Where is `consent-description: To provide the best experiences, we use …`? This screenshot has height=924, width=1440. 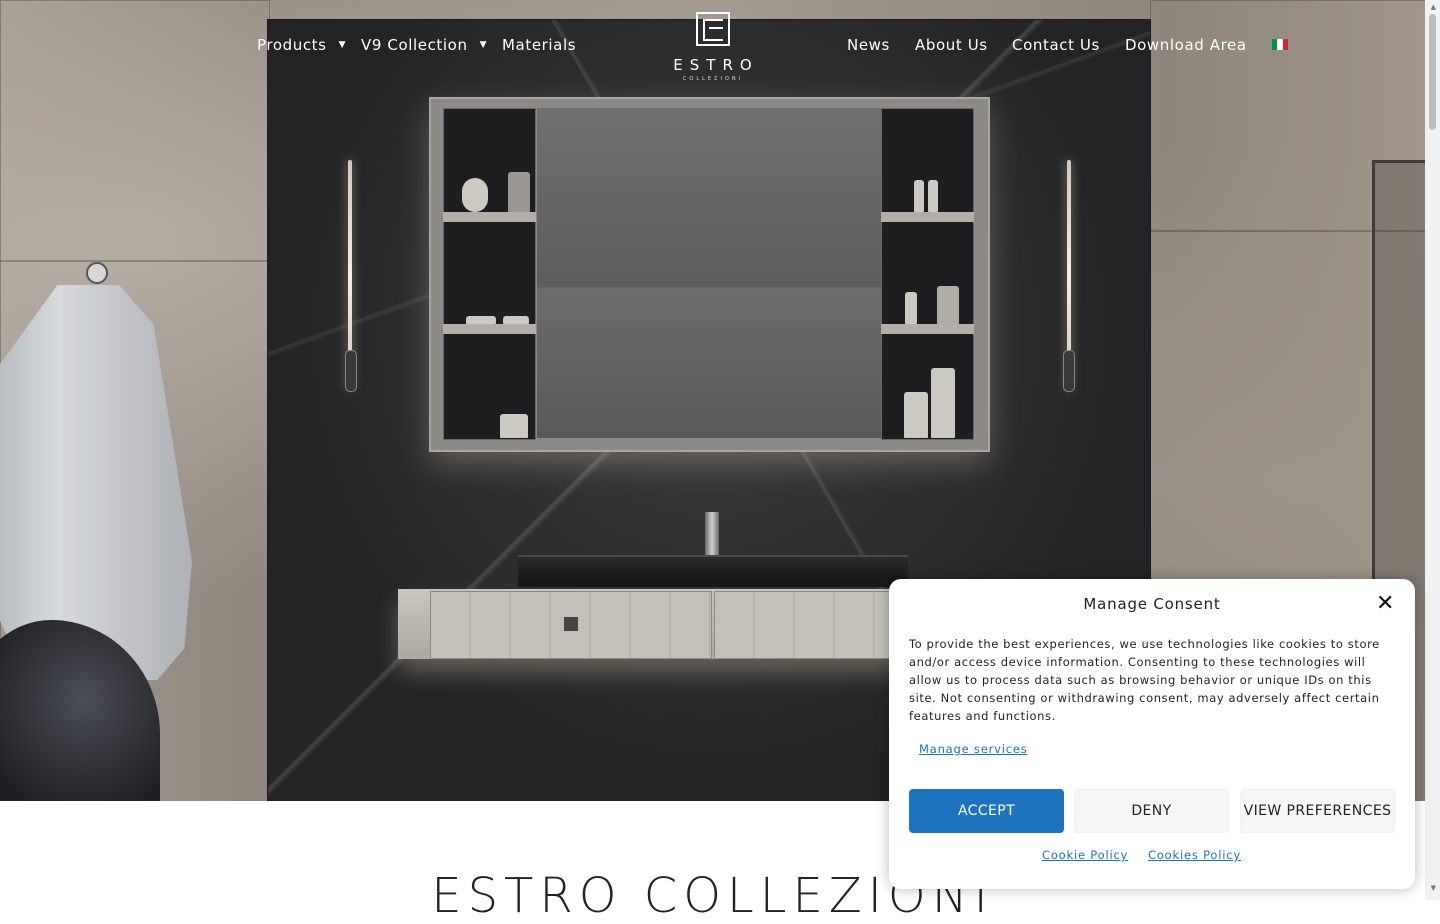 consent-description: To provide the best experiences, we use … is located at coordinates (1144, 680).